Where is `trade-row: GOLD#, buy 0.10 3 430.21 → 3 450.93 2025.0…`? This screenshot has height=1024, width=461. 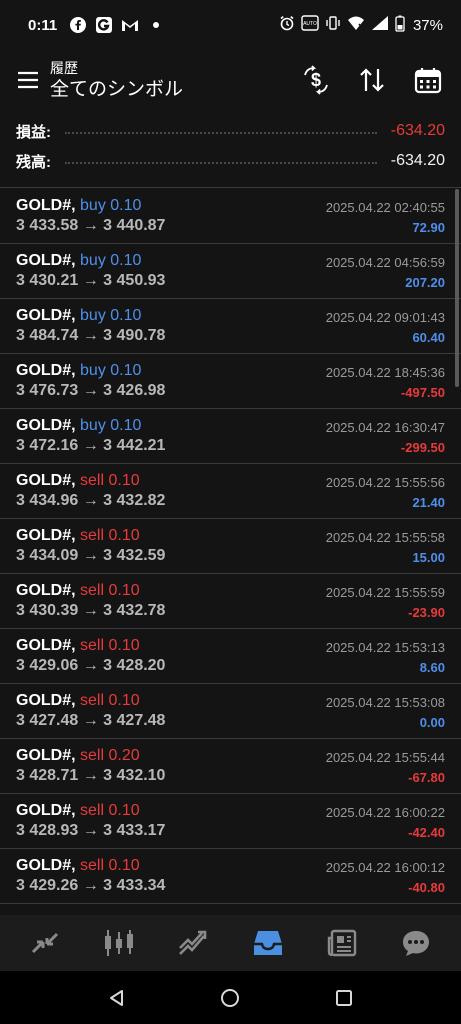
trade-row: GOLD#, buy 0.10 3 430.21 → 3 450.93 2025.0… is located at coordinates (230, 271).